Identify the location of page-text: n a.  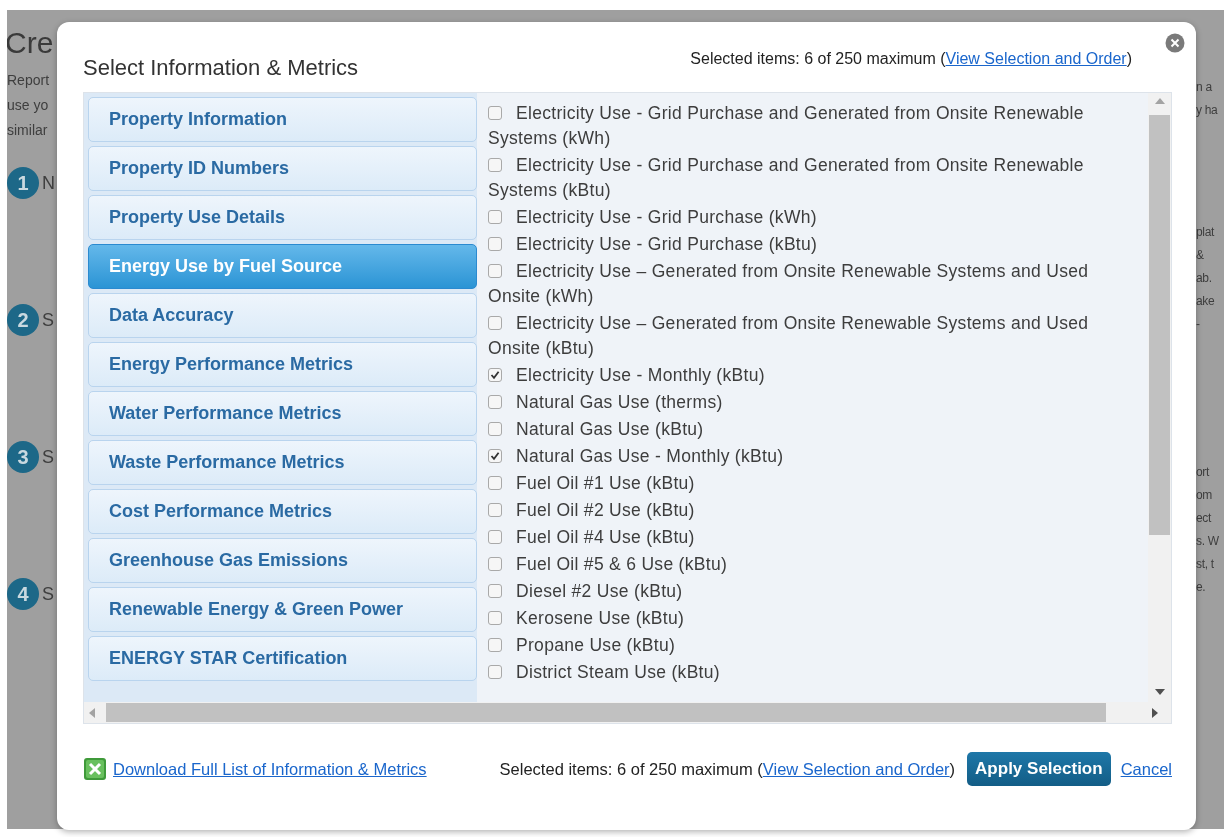
(1204, 87).